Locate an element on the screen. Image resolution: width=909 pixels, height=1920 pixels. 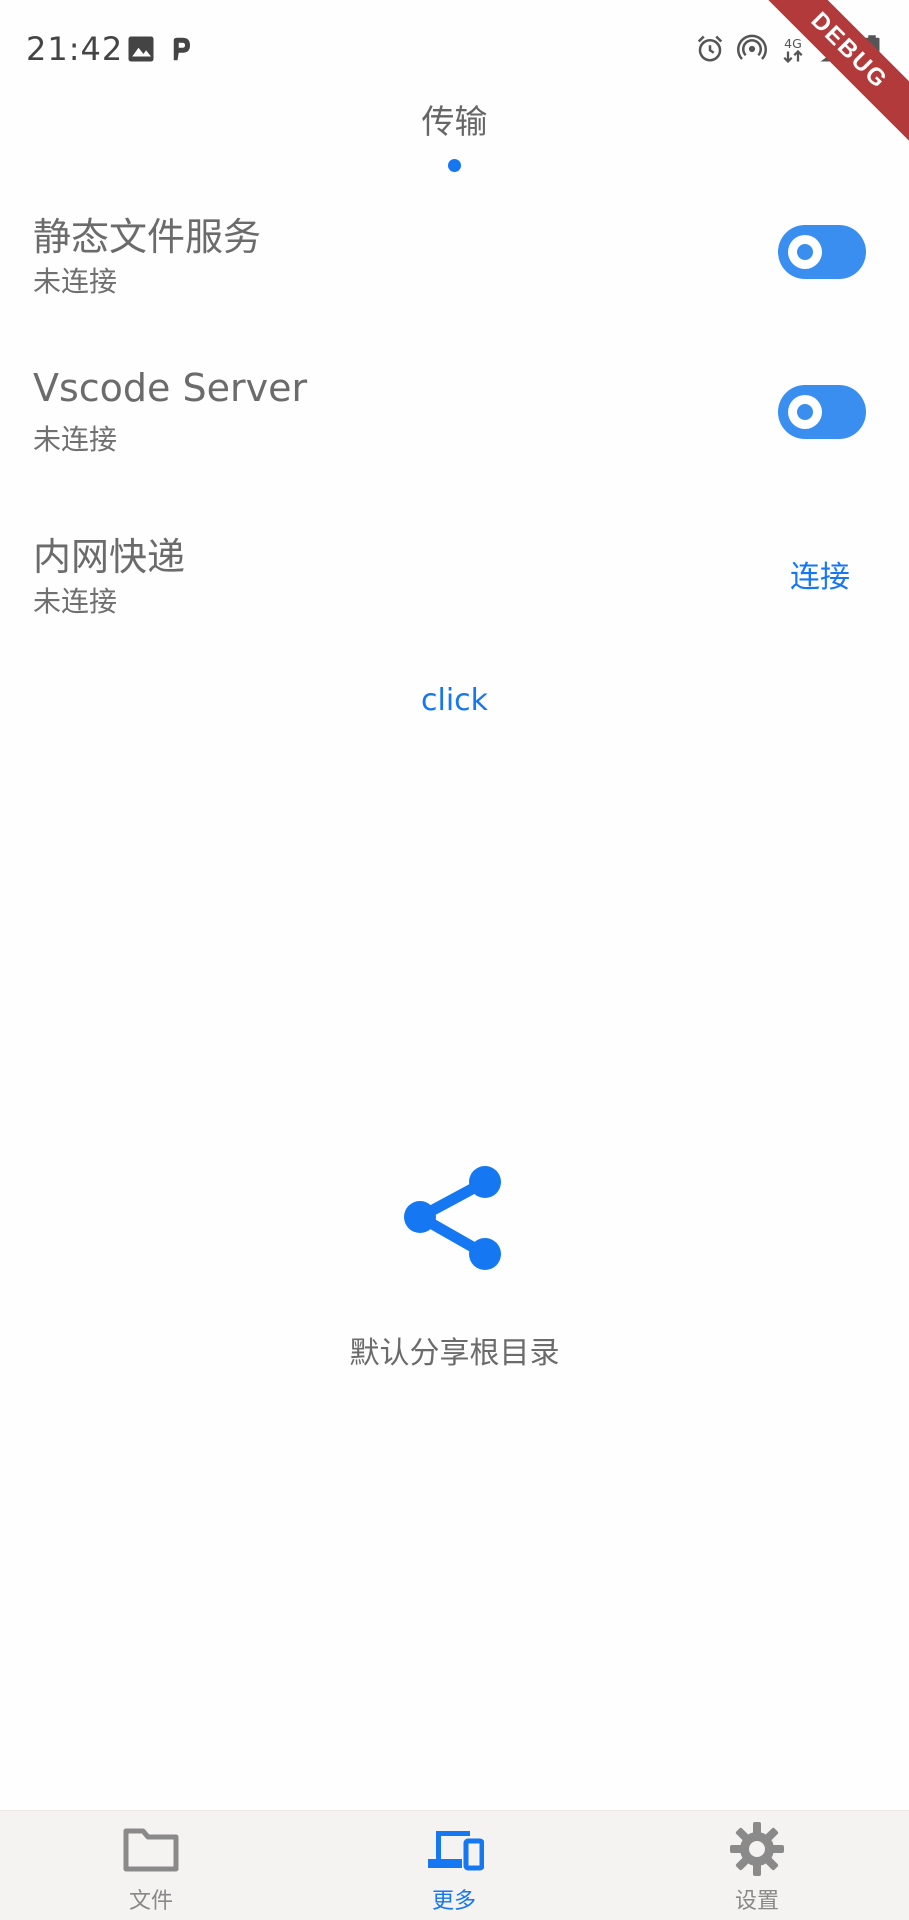
hotspot-icon is located at coordinates (752, 47).